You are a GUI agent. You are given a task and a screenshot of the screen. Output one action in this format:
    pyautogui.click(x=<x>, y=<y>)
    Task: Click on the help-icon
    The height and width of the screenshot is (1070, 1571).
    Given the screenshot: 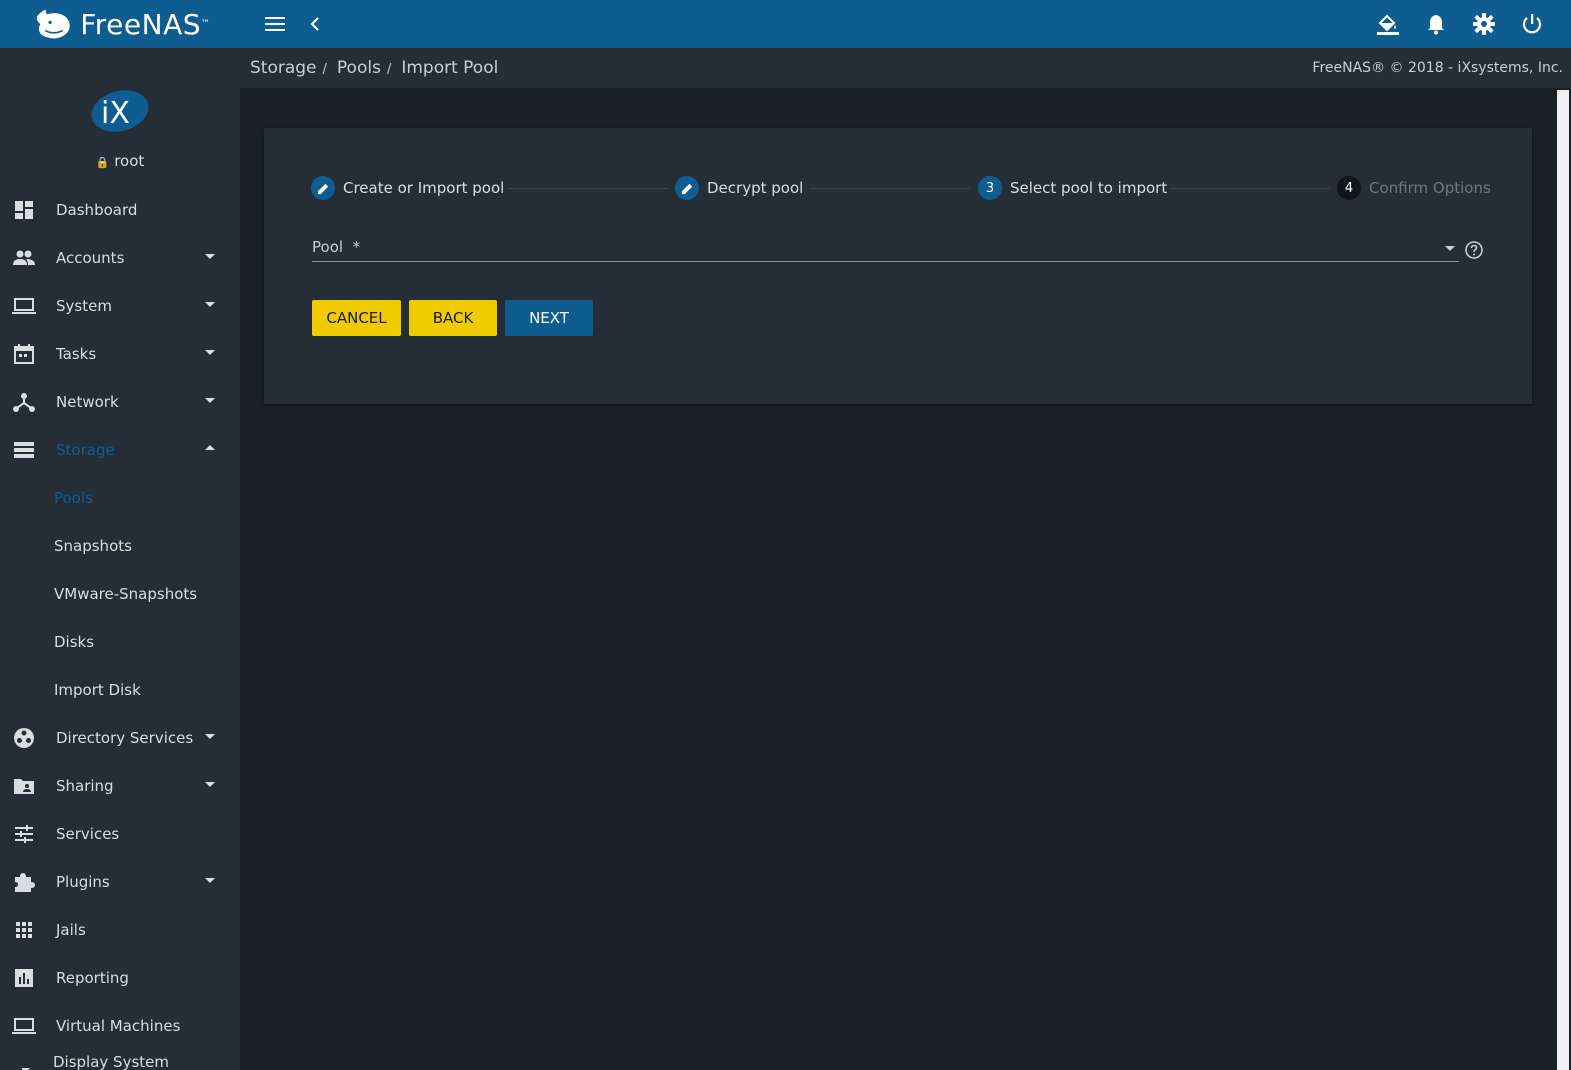 What is the action you would take?
    pyautogui.click(x=1474, y=250)
    